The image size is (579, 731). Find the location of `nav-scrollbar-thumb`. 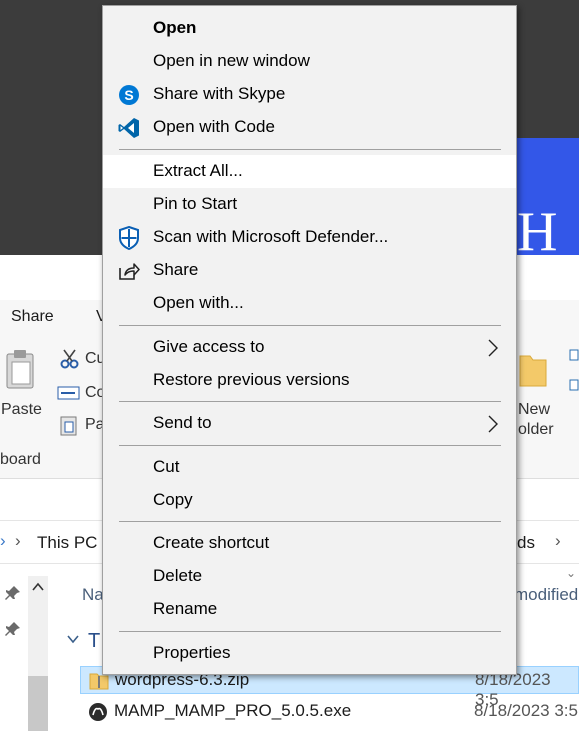

nav-scrollbar-thumb is located at coordinates (38, 703).